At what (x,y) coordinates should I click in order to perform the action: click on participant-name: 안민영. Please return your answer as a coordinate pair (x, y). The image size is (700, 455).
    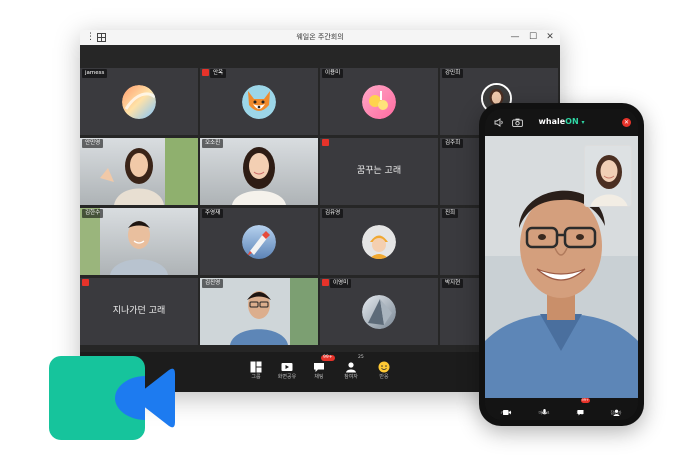
    Looking at the image, I should click on (93, 143).